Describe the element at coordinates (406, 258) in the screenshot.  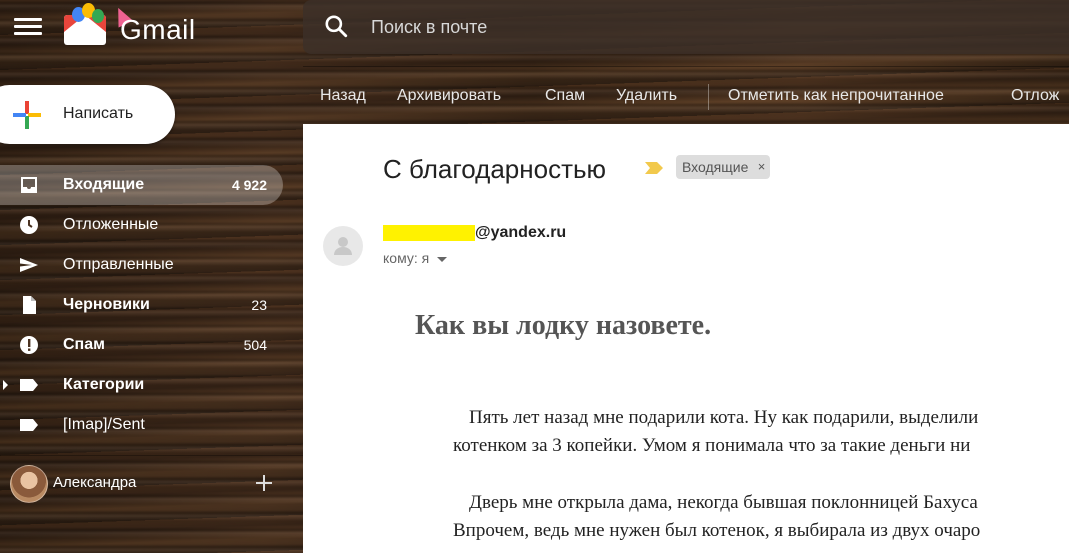
I see `recipient-text: кому: я` at that location.